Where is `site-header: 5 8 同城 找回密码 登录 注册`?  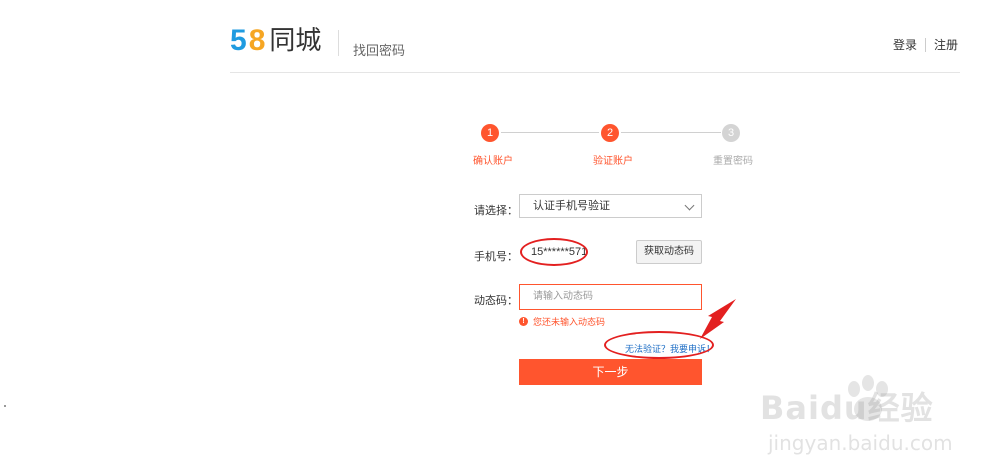 site-header: 5 8 同城 找回密码 登录 注册 is located at coordinates (595, 36).